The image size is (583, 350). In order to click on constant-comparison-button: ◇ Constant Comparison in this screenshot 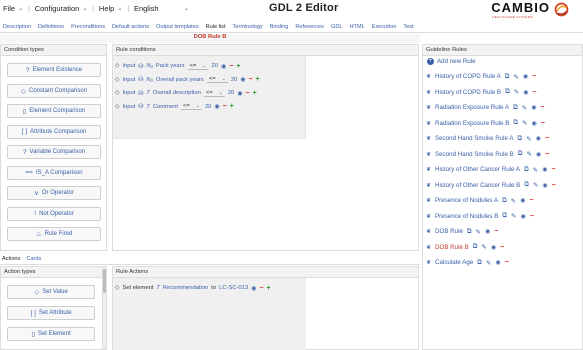, I will do `click(54, 90)`.